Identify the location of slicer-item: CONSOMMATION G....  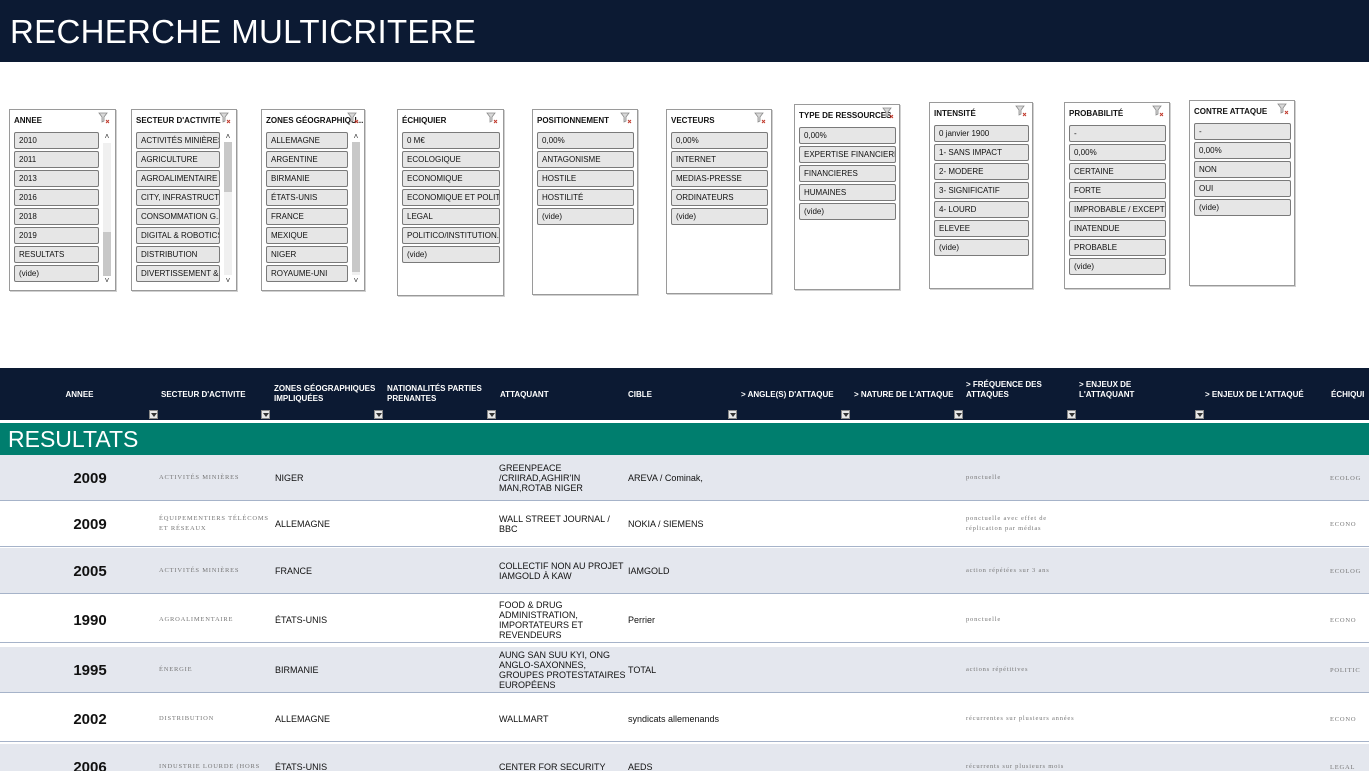
(178, 216).